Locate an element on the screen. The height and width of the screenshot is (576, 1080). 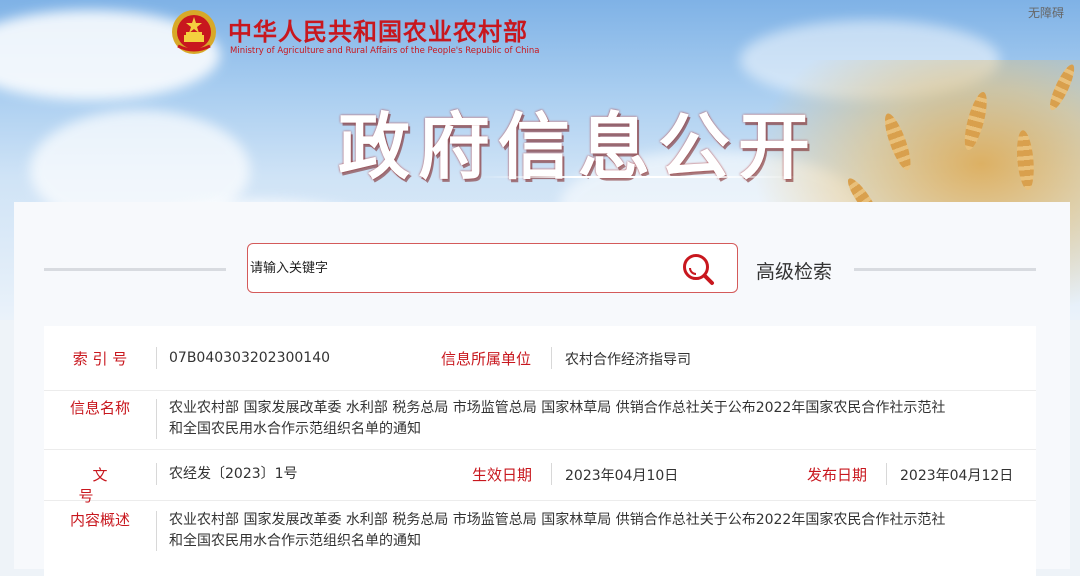
publish-date-label: 发布日期 is located at coordinates (837, 475).